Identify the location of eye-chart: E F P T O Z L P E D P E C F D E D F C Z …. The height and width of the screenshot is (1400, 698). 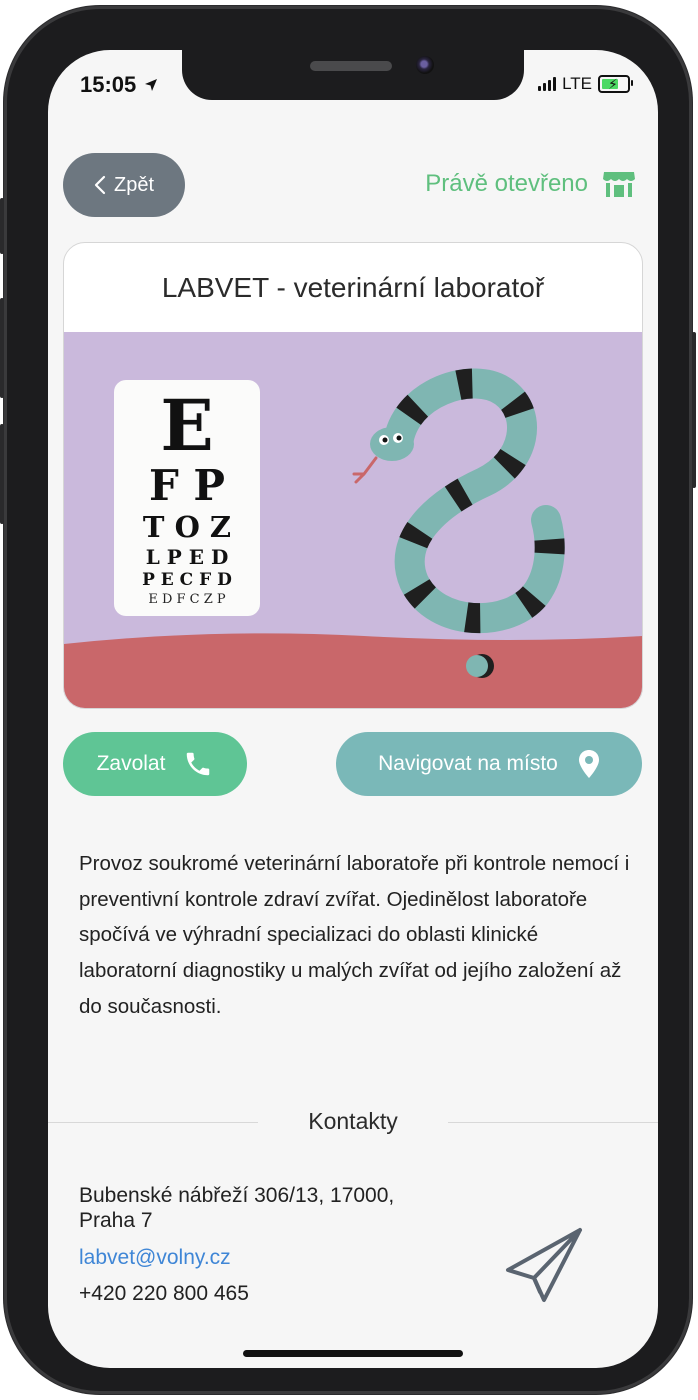
(187, 498).